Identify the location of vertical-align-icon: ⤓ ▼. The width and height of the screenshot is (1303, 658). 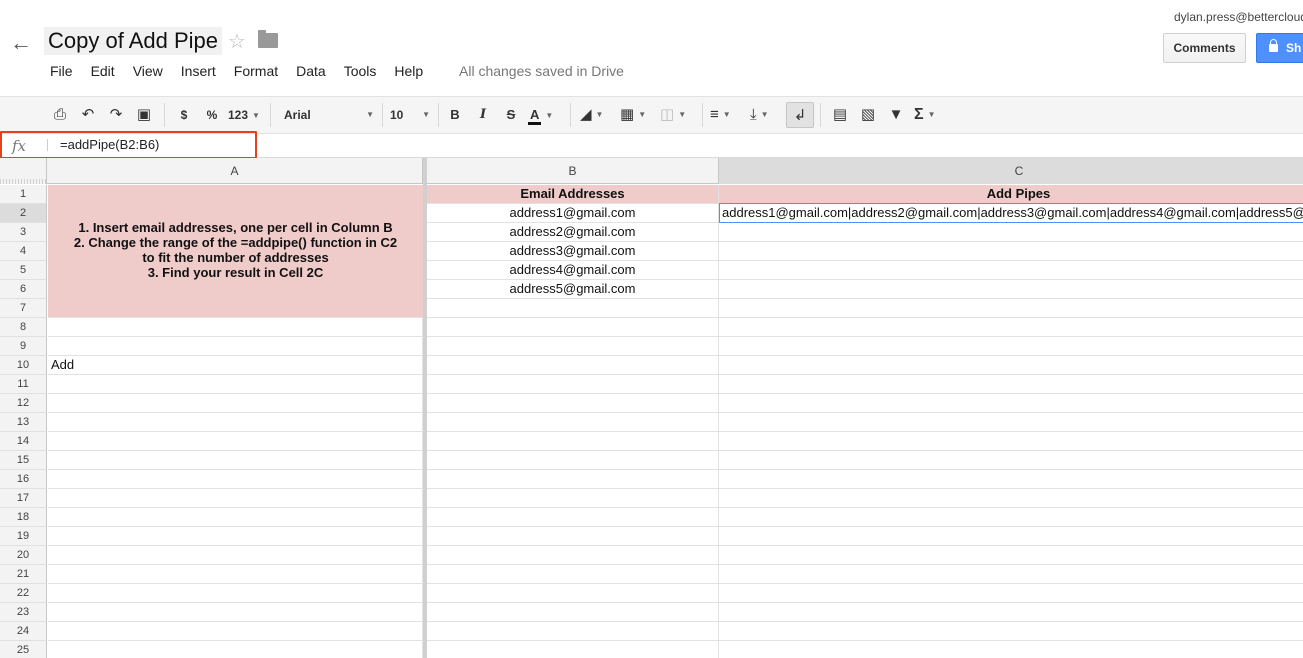
(767, 115).